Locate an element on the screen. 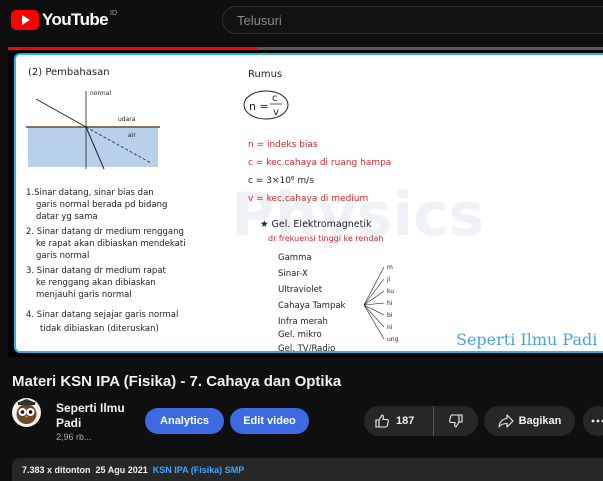  thumbs-down-icon is located at coordinates (456, 421).